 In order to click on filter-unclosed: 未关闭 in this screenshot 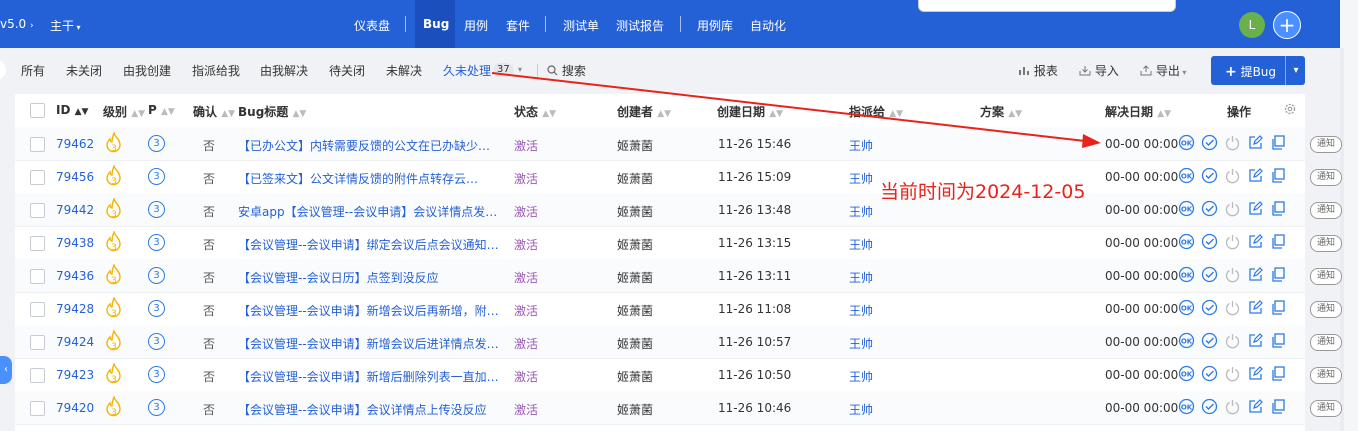, I will do `click(84, 70)`.